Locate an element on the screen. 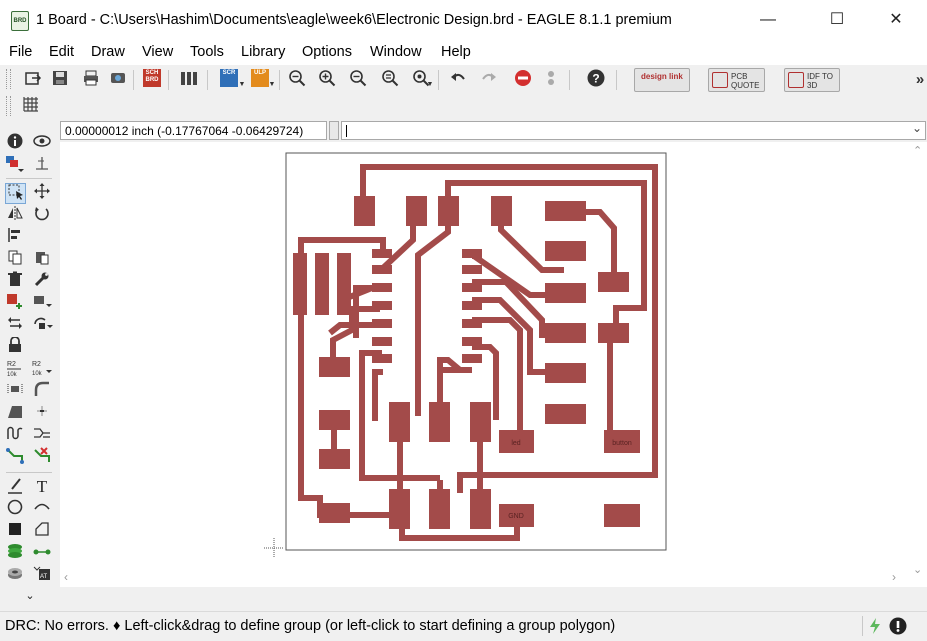 The width and height of the screenshot is (927, 641). meander-icon is located at coordinates (15, 435).